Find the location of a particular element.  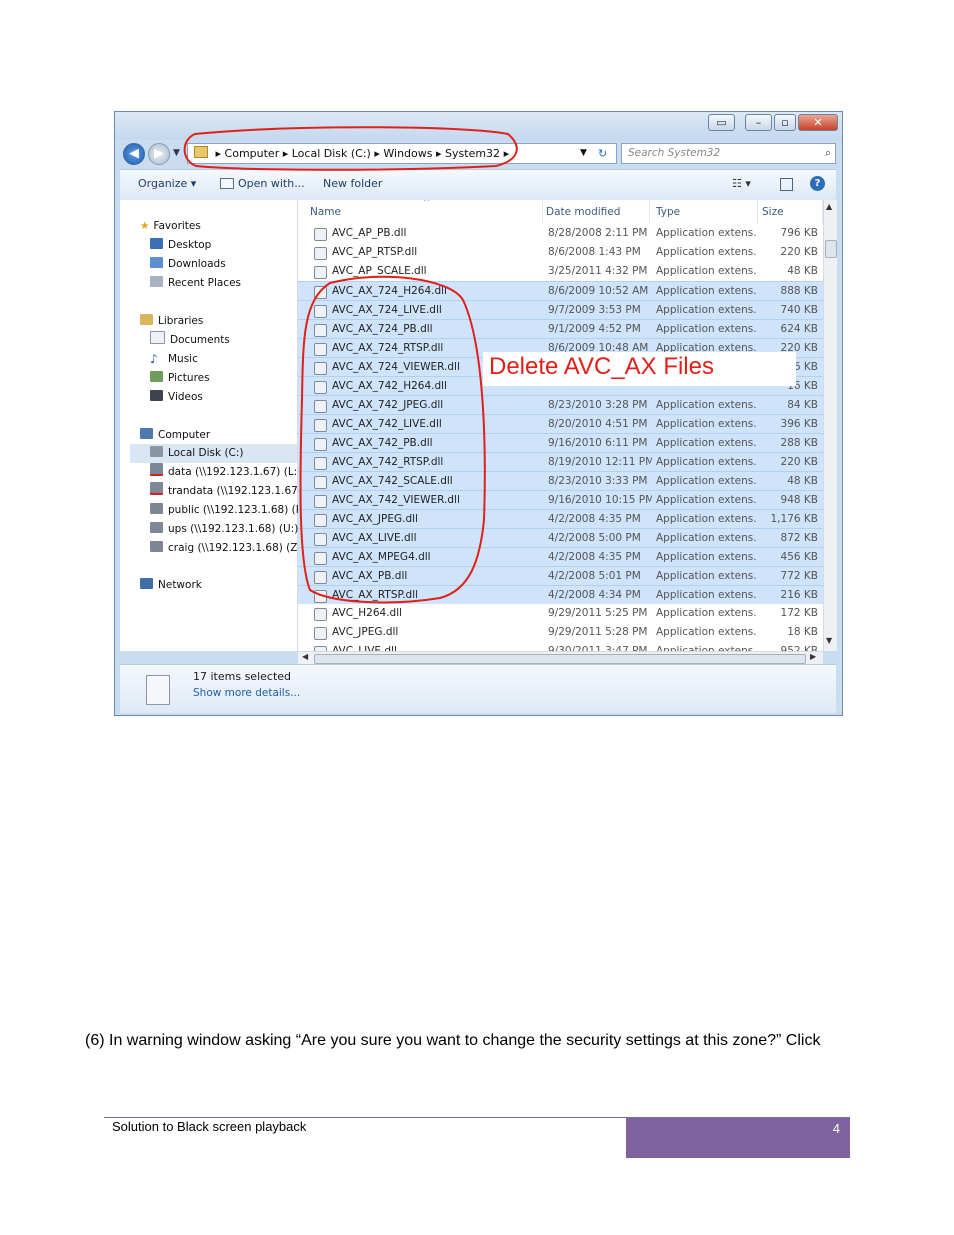

selection-highlight-loop is located at coordinates (392, 439).